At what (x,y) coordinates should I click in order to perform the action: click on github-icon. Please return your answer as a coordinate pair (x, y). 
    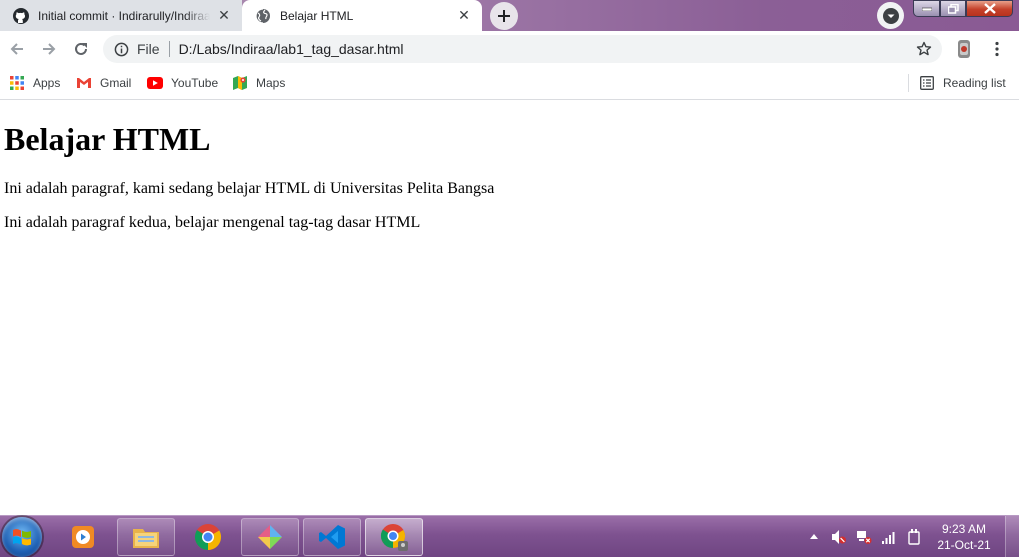
    Looking at the image, I should click on (21, 15).